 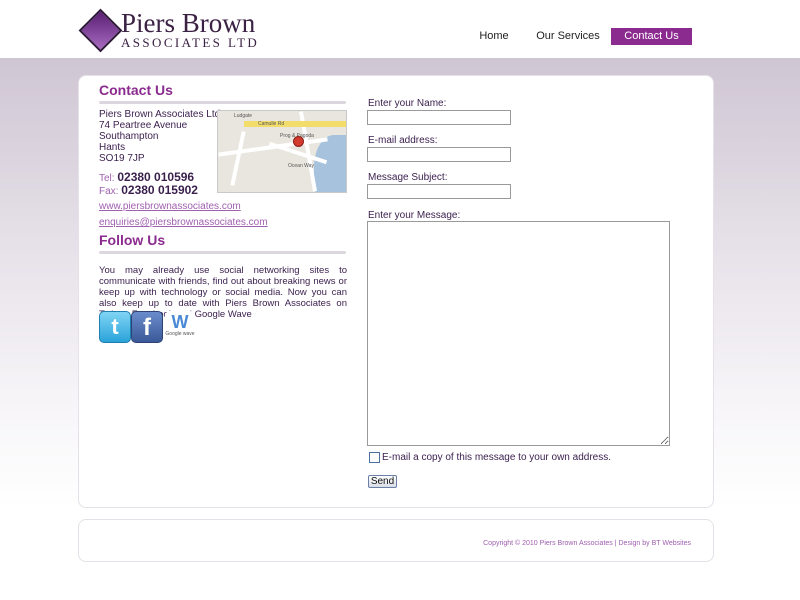 What do you see at coordinates (160, 114) in the screenshot?
I see `address-line: Piers Brown Associates Ltd` at bounding box center [160, 114].